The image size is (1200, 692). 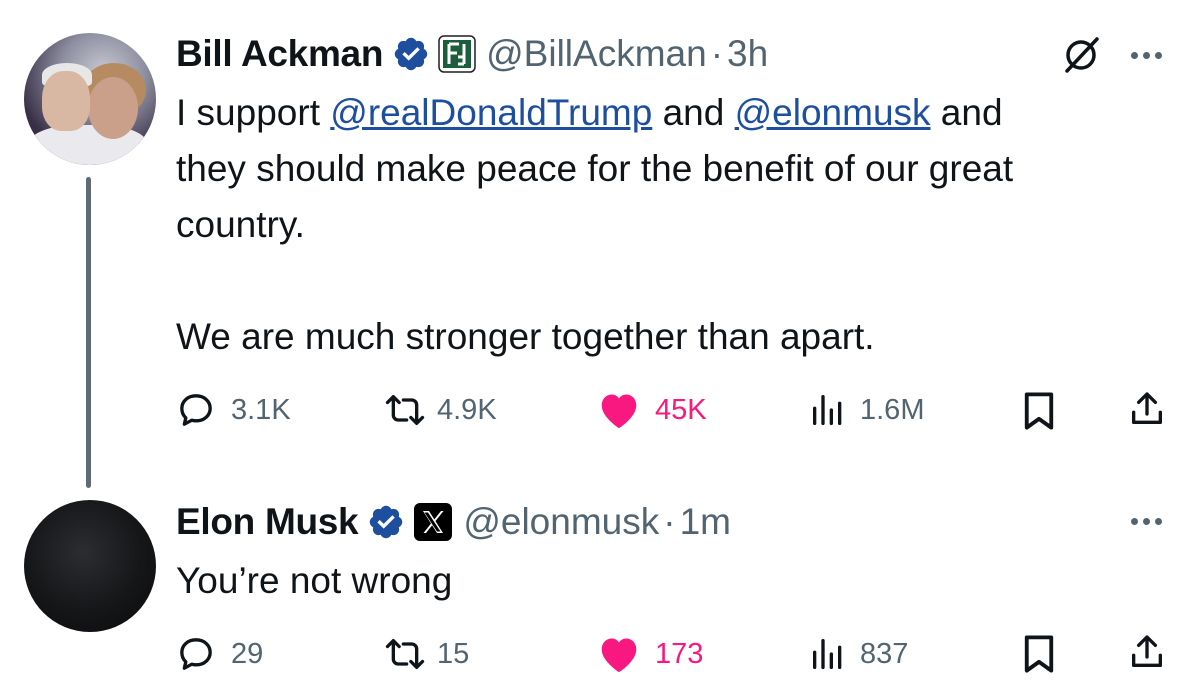 I want to click on tweet1-text-part: I support, so click(x=253, y=112).